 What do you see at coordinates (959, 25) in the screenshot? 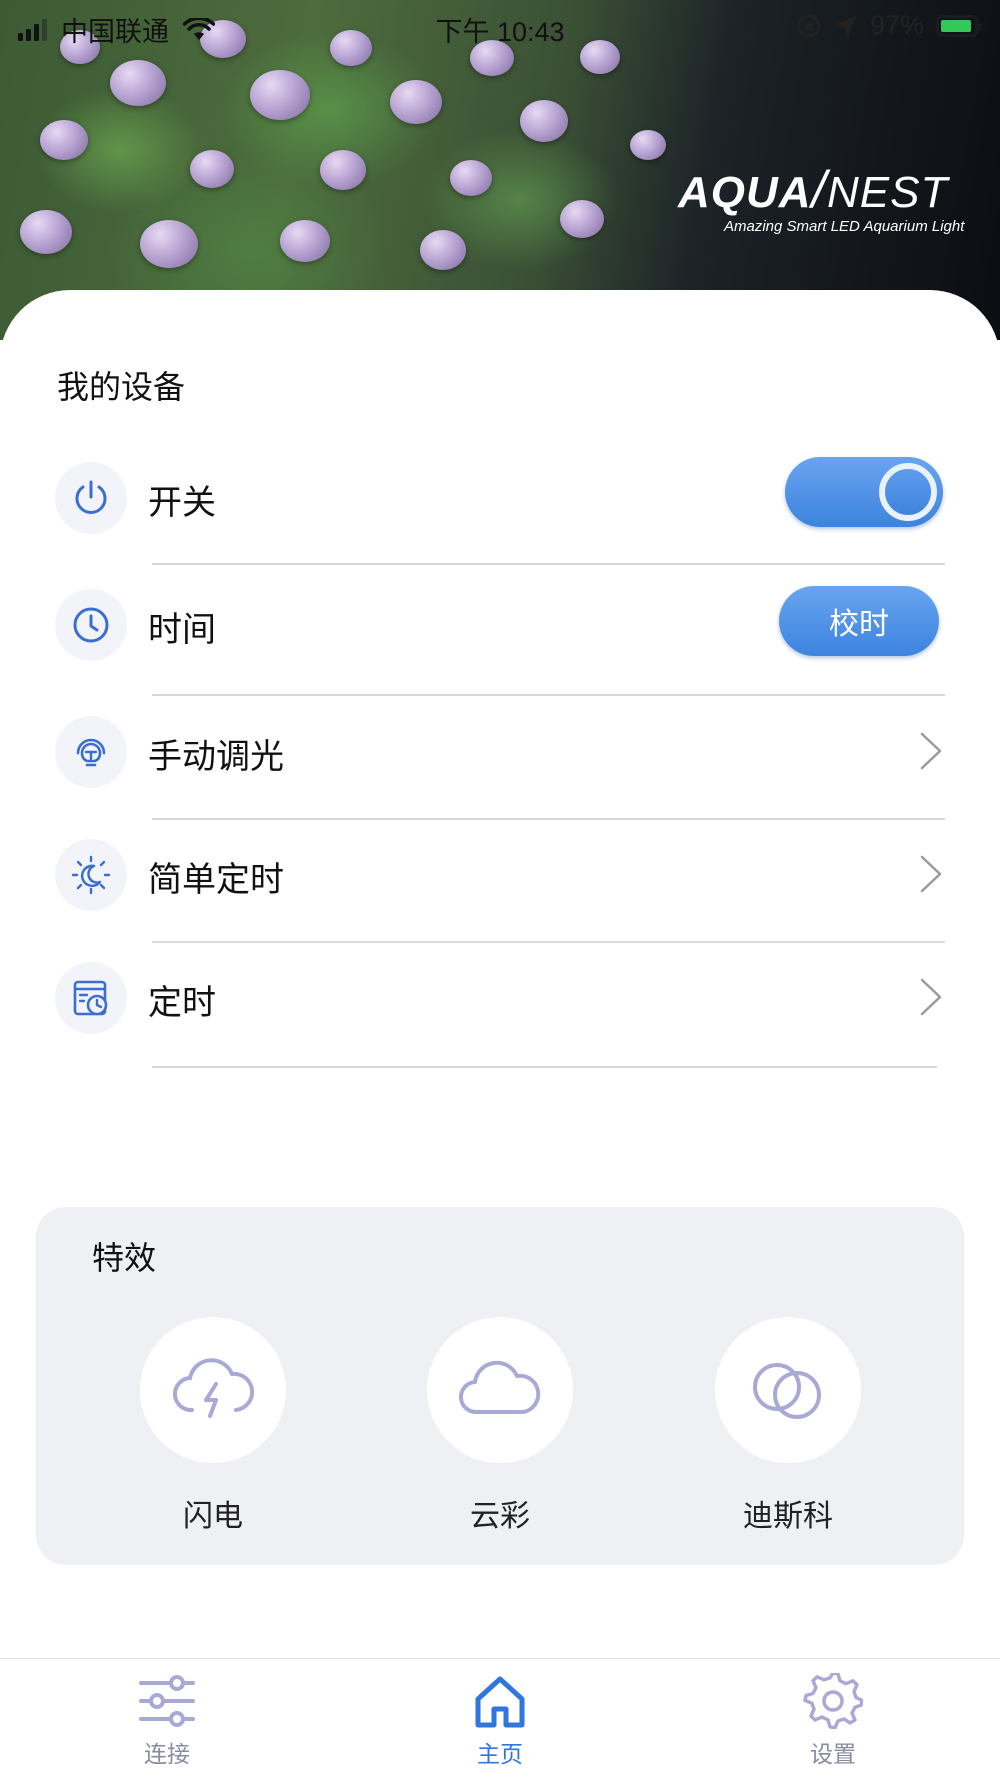
I see `battery-icon` at bounding box center [959, 25].